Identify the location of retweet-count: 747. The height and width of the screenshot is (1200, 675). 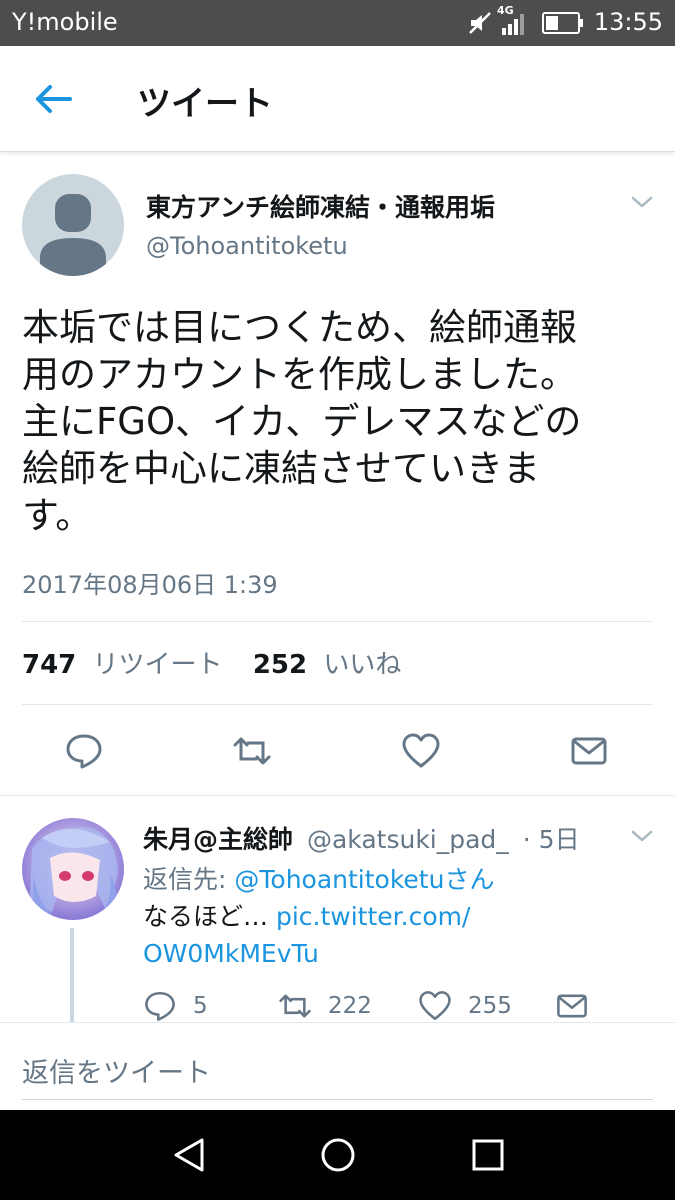
(49, 665).